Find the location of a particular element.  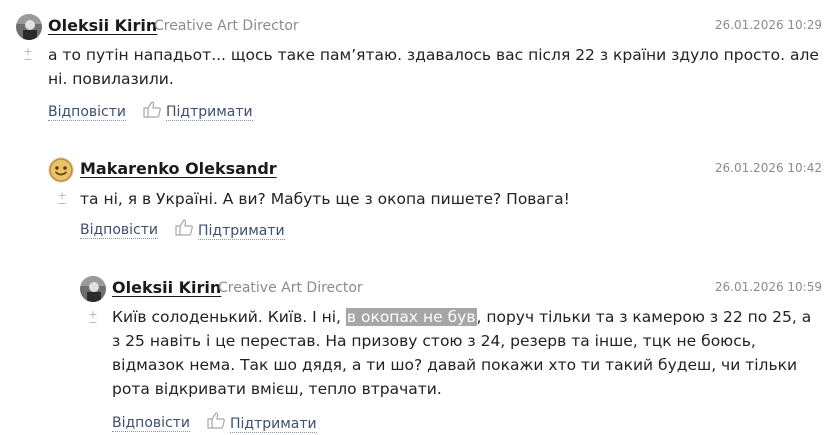

smiley-avatar-icon is located at coordinates (61, 170).